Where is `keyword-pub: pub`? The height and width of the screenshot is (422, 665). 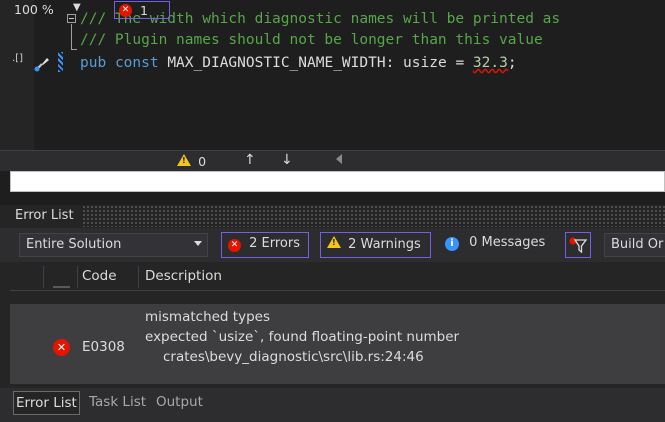
keyword-pub: pub is located at coordinates (93, 63).